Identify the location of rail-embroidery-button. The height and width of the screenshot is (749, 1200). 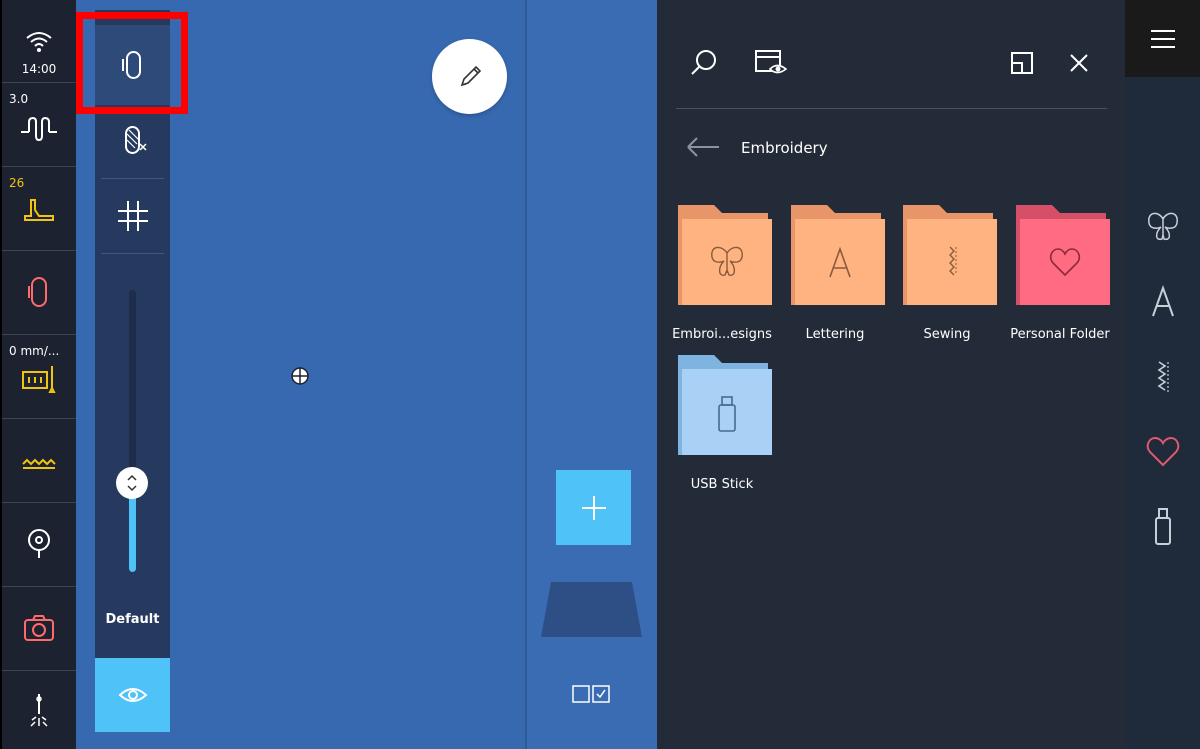
(1163, 225).